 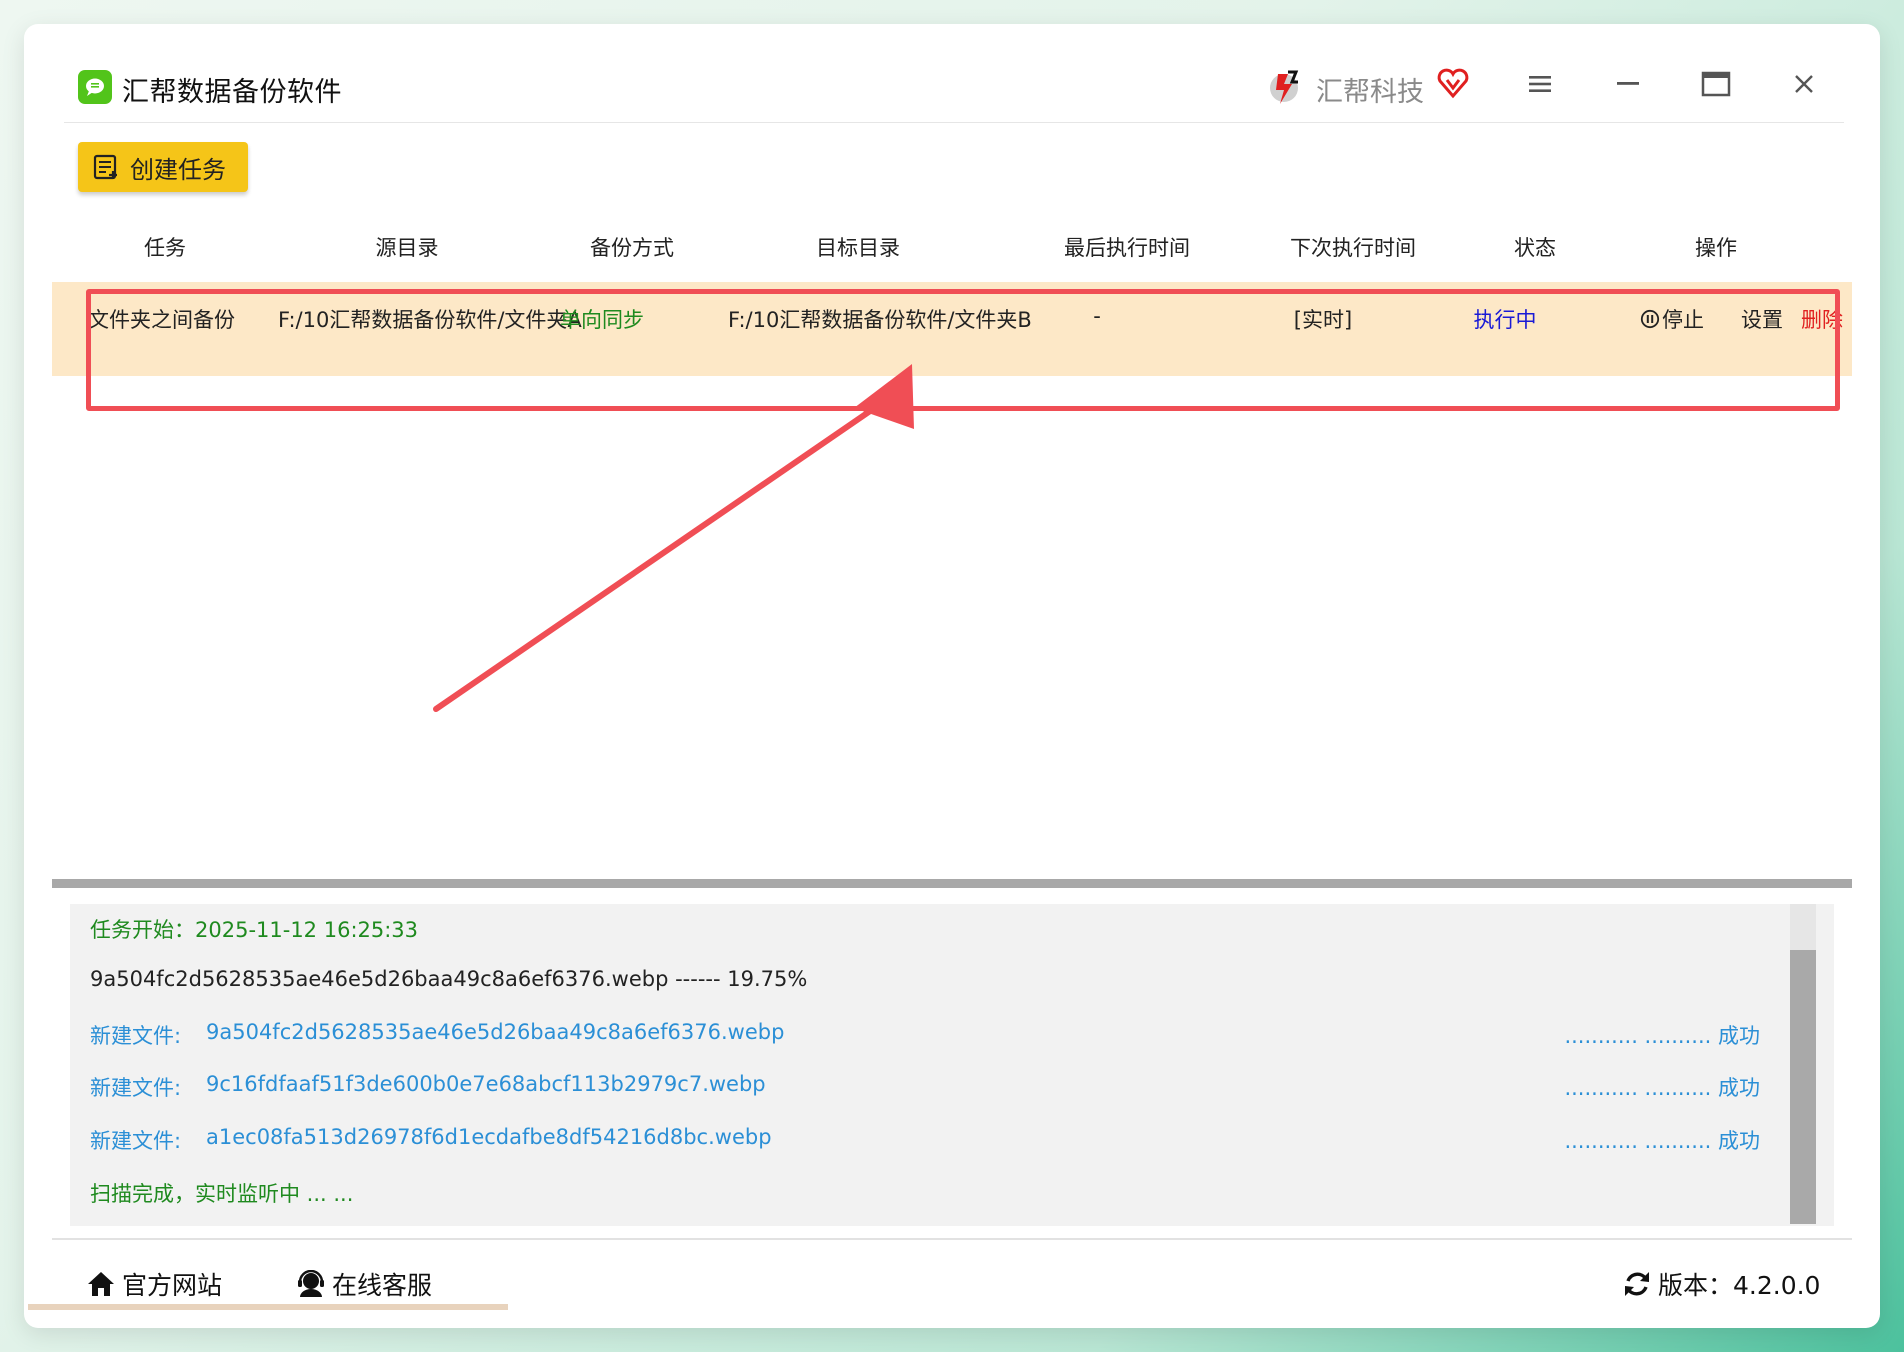 I want to click on app-title: 汇帮数据备份软件, so click(x=232, y=92).